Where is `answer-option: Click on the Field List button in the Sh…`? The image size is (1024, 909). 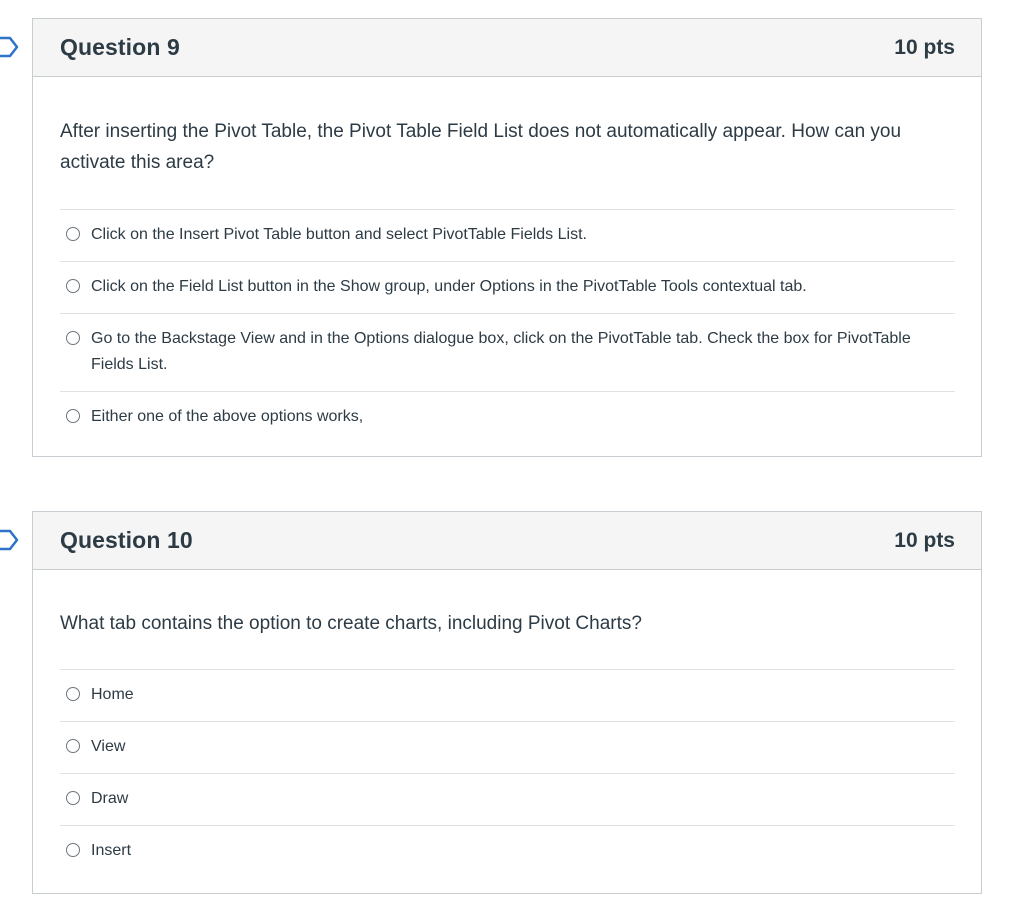
answer-option: Click on the Field List button in the Sh… is located at coordinates (507, 288).